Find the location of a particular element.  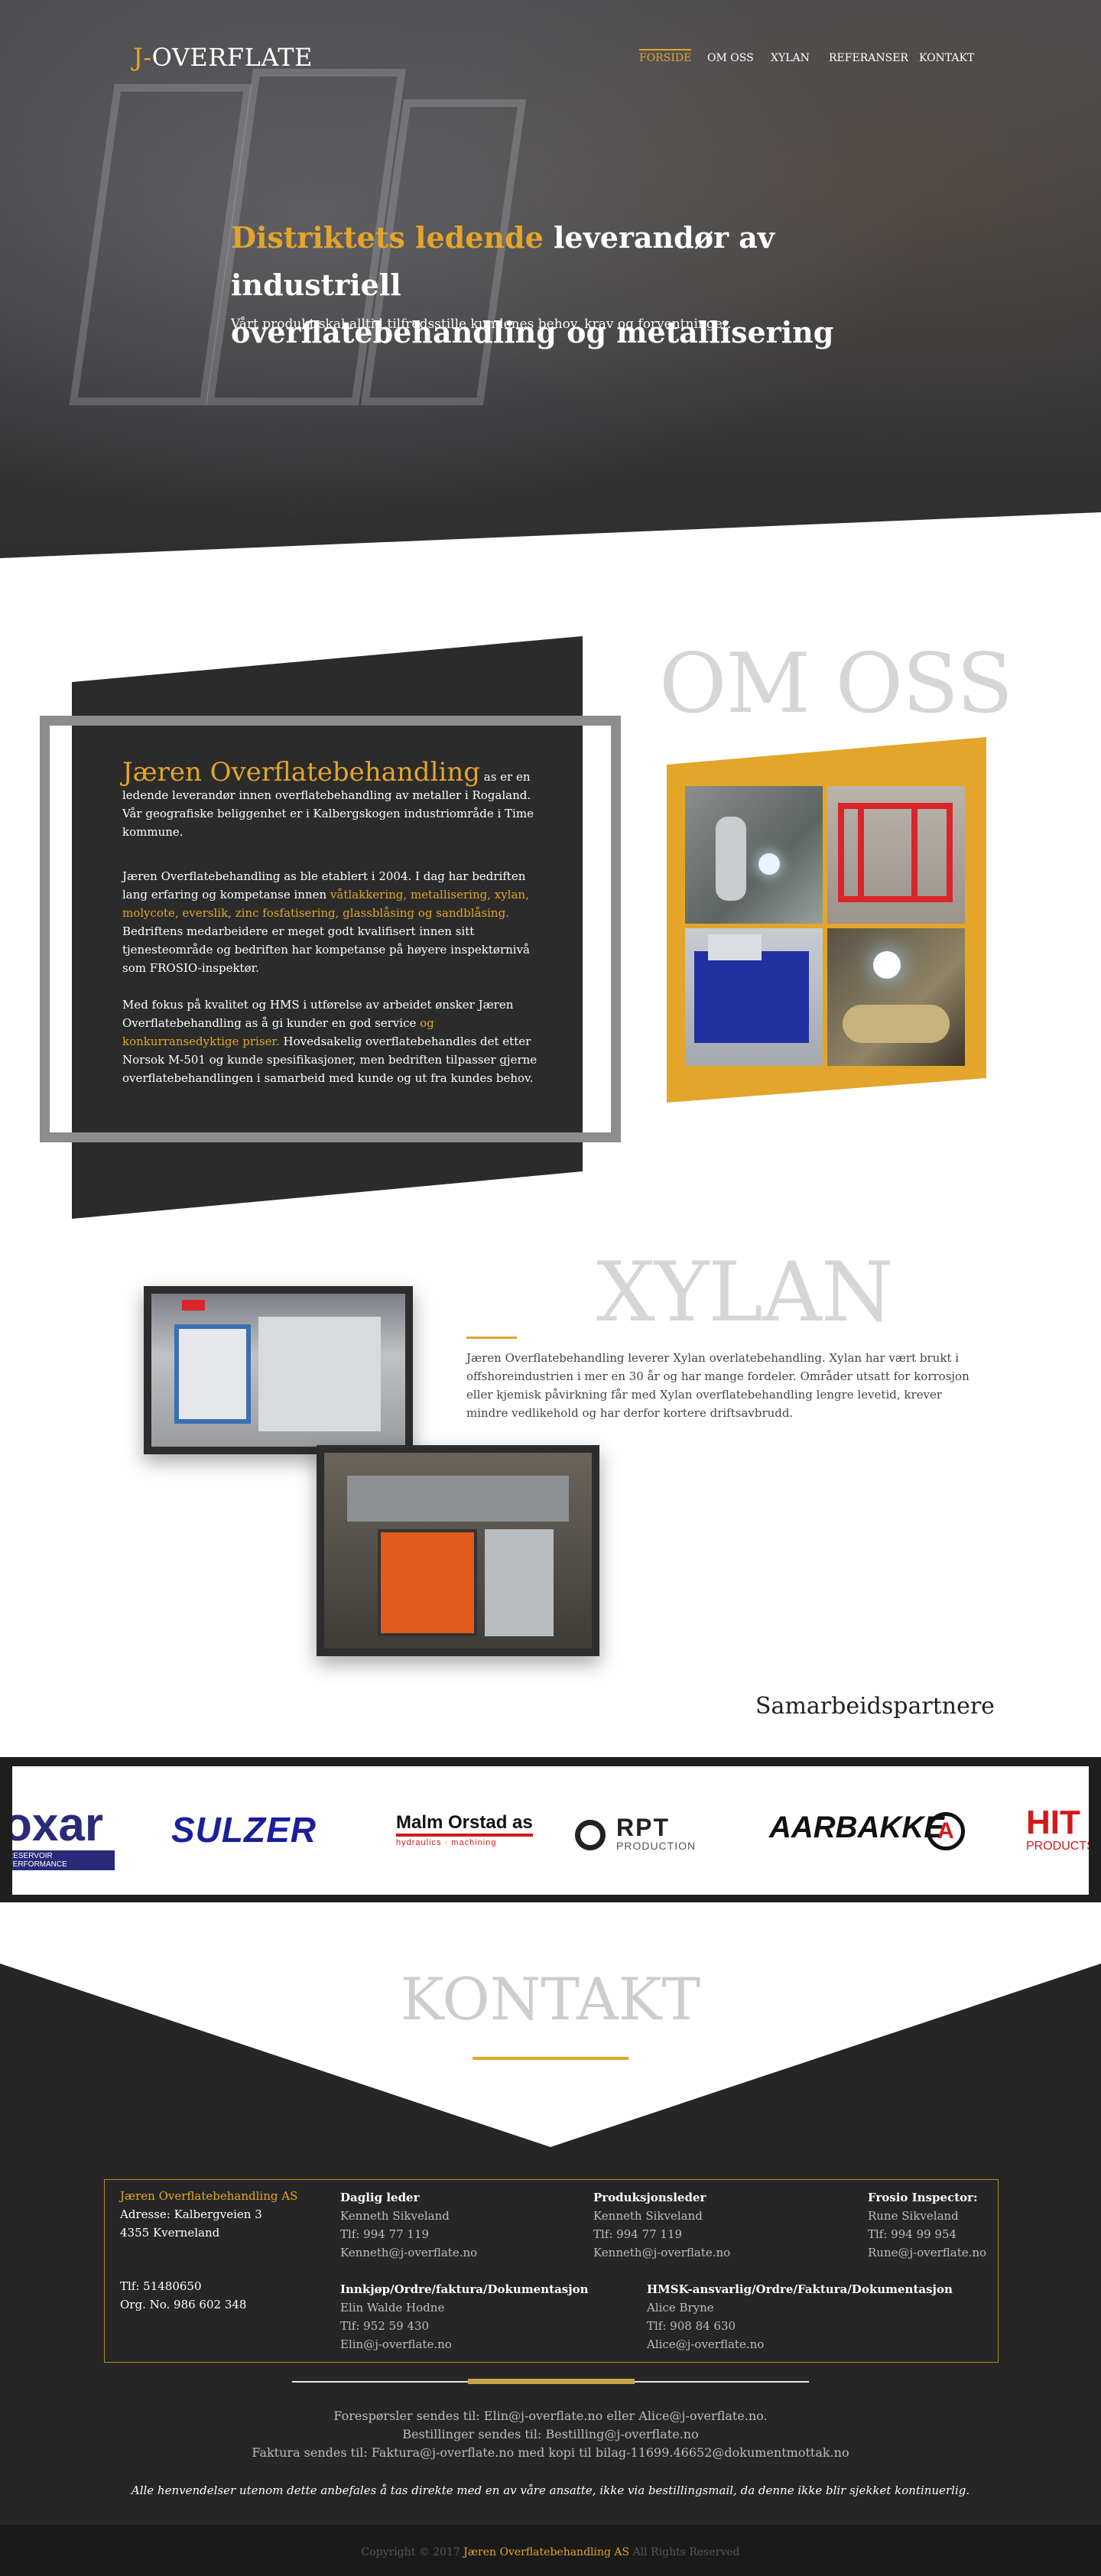

aarbakke-a-icon: A is located at coordinates (946, 1831).